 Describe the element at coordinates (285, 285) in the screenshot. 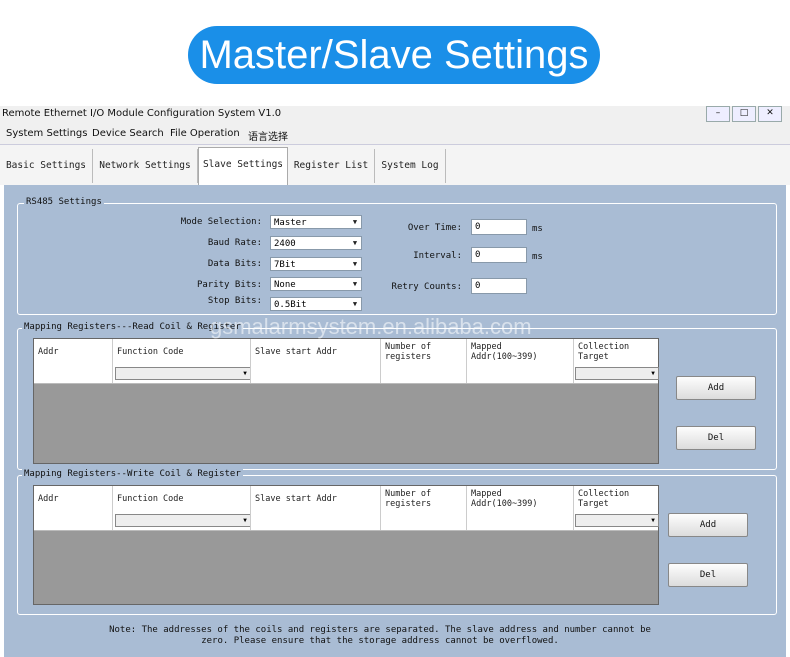

I see `parity-value: None` at that location.